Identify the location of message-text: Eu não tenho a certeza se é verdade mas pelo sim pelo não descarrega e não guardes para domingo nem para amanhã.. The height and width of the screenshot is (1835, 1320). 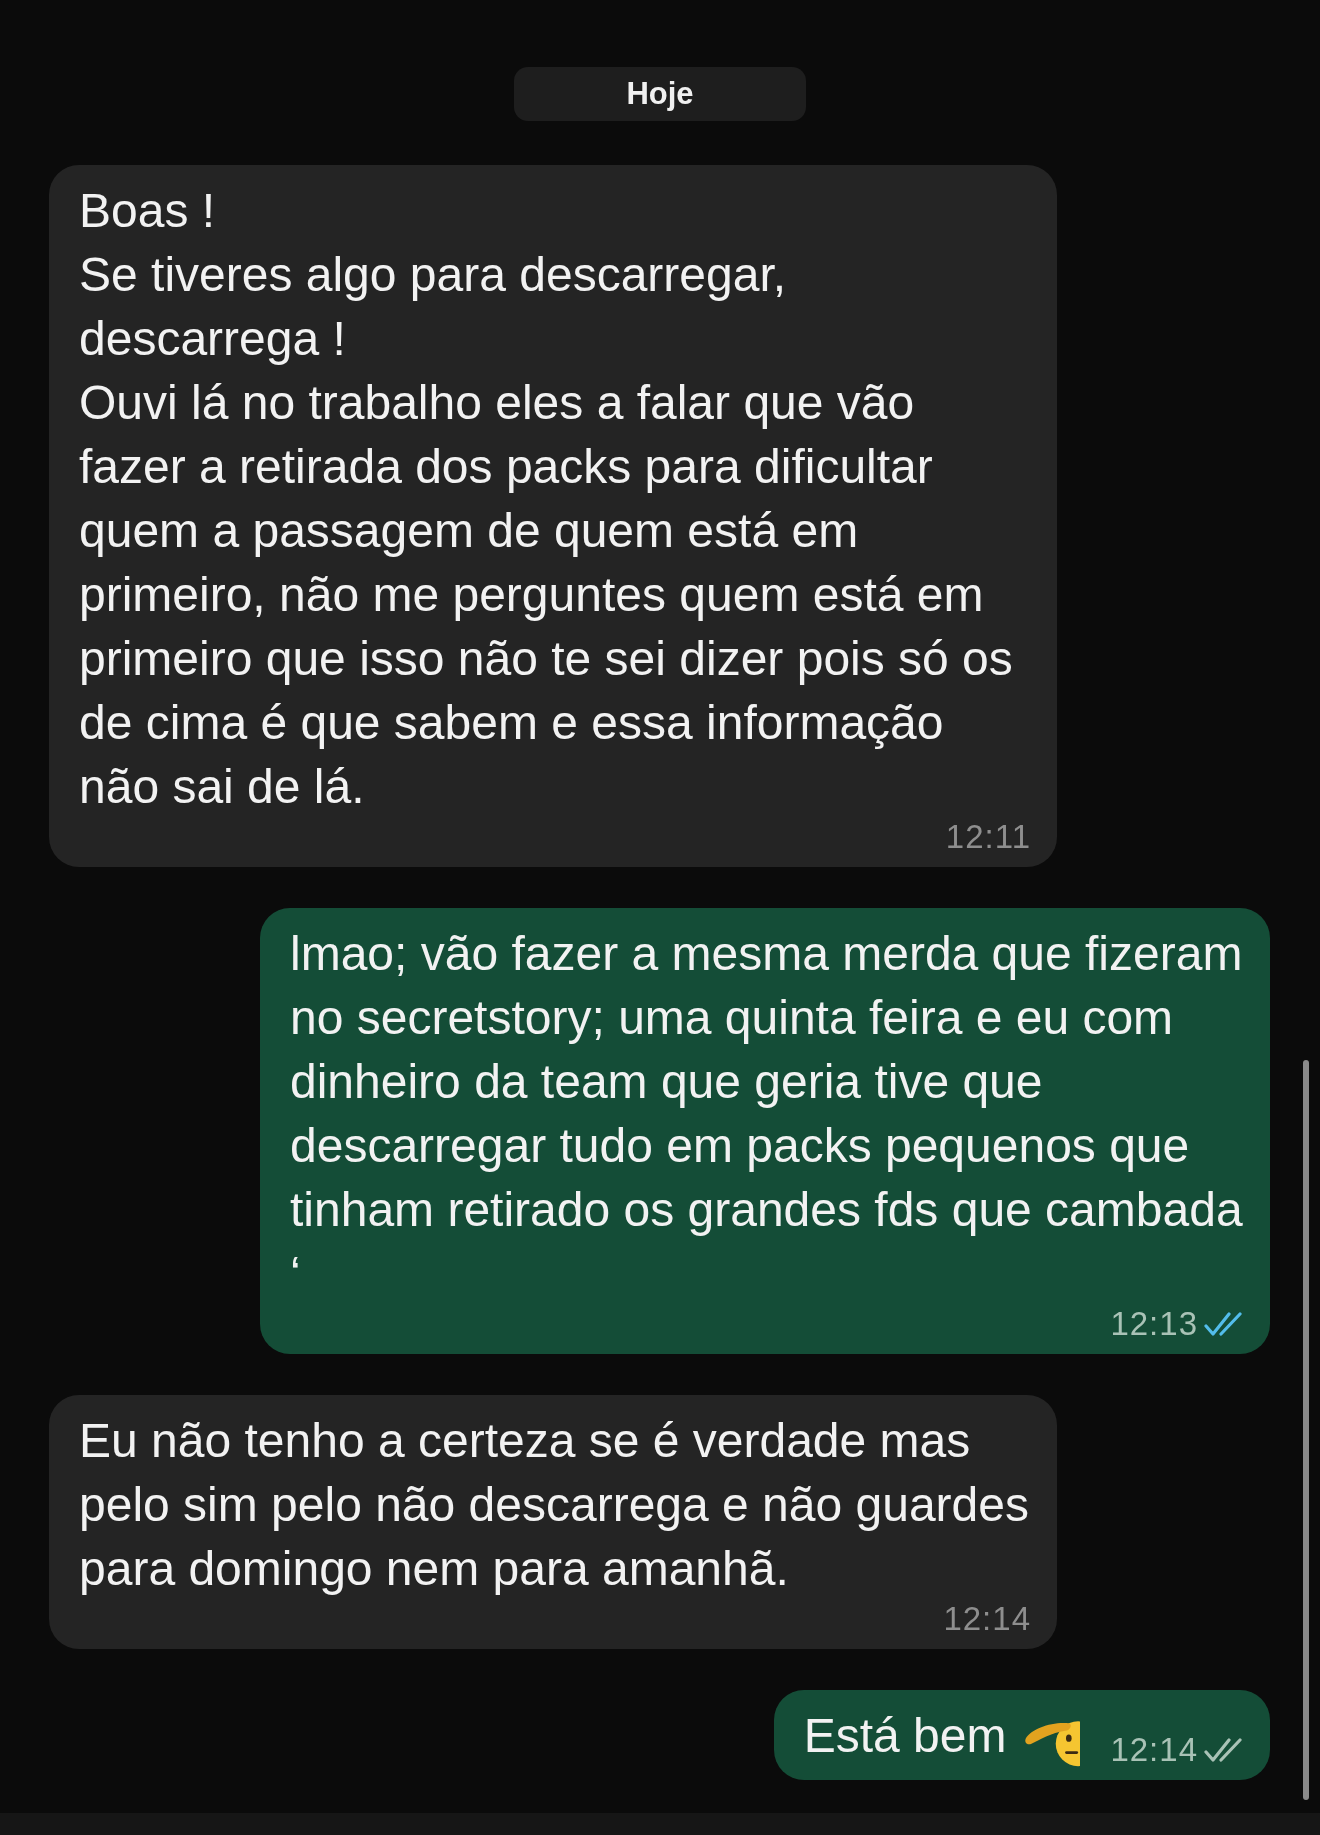
(554, 1505).